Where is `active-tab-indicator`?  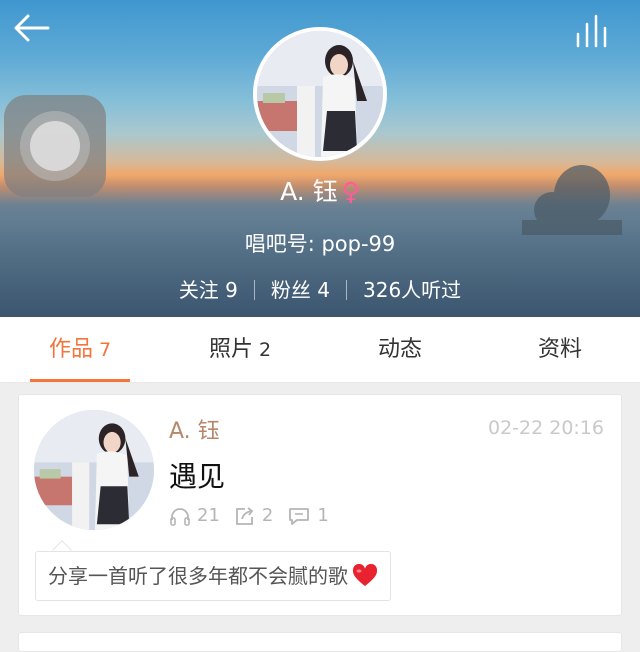 active-tab-indicator is located at coordinates (80, 380).